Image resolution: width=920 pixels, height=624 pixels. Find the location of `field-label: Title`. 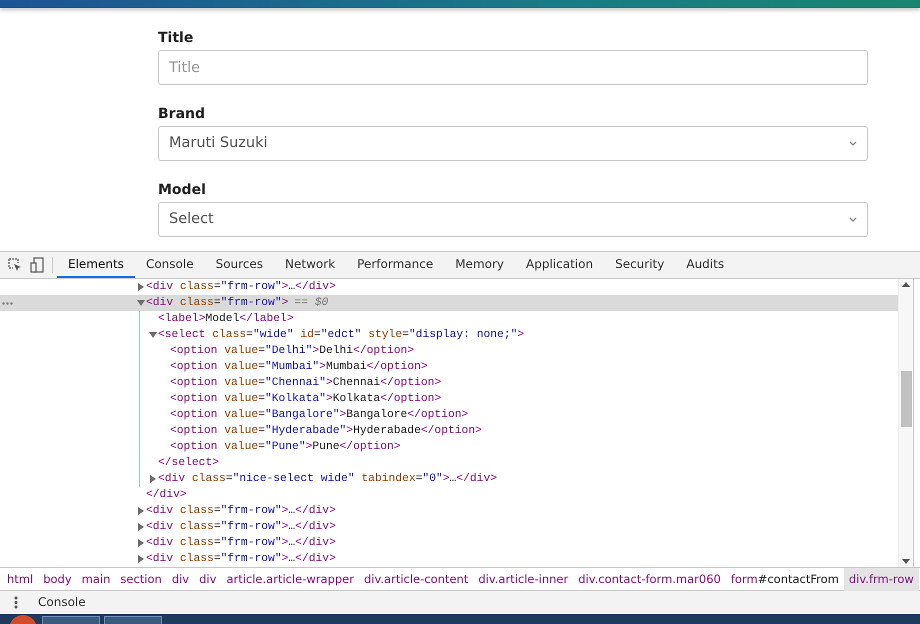

field-label: Title is located at coordinates (176, 38).